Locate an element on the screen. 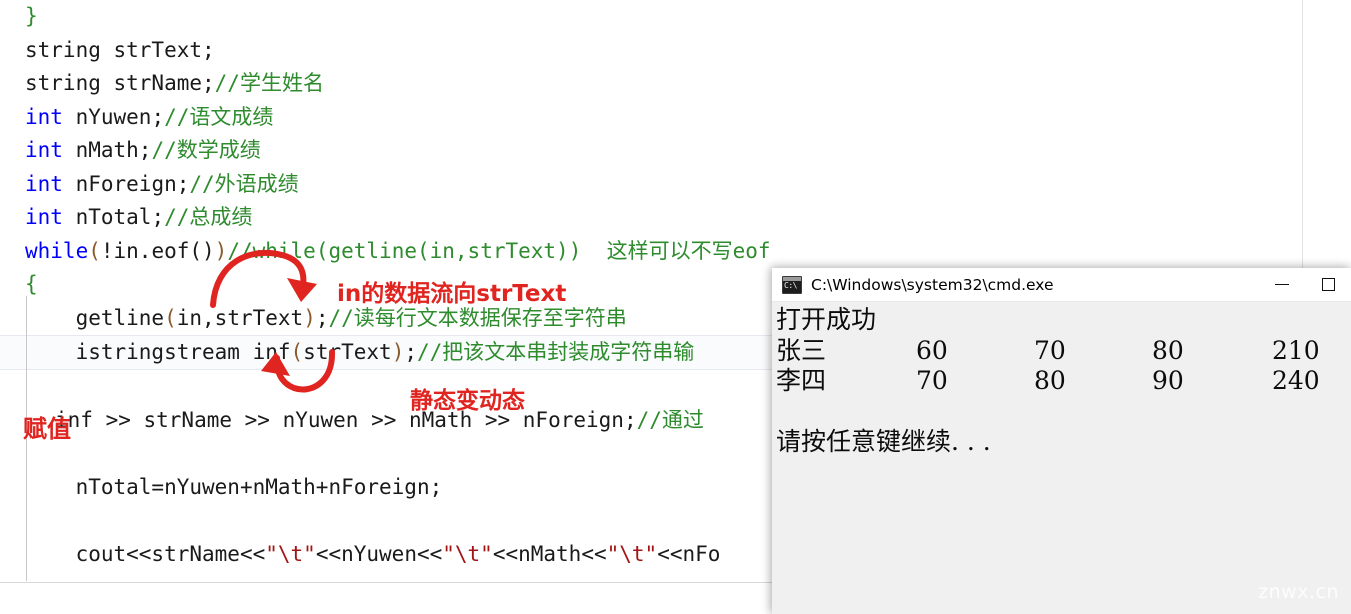 The height and width of the screenshot is (614, 1351). code-token: nMath; is located at coordinates (107, 150).